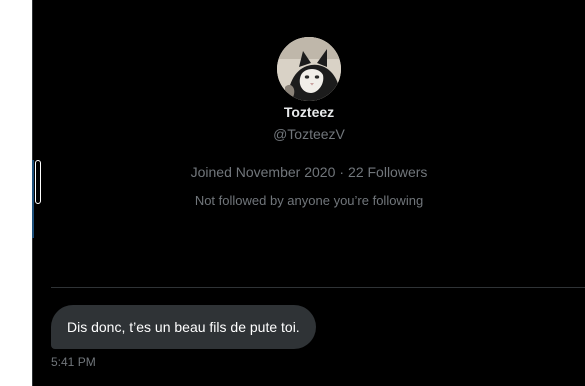 This screenshot has height=386, width=585. Describe the element at coordinates (73, 362) in the screenshot. I see `message-timestamp: 5:41 PM` at that location.